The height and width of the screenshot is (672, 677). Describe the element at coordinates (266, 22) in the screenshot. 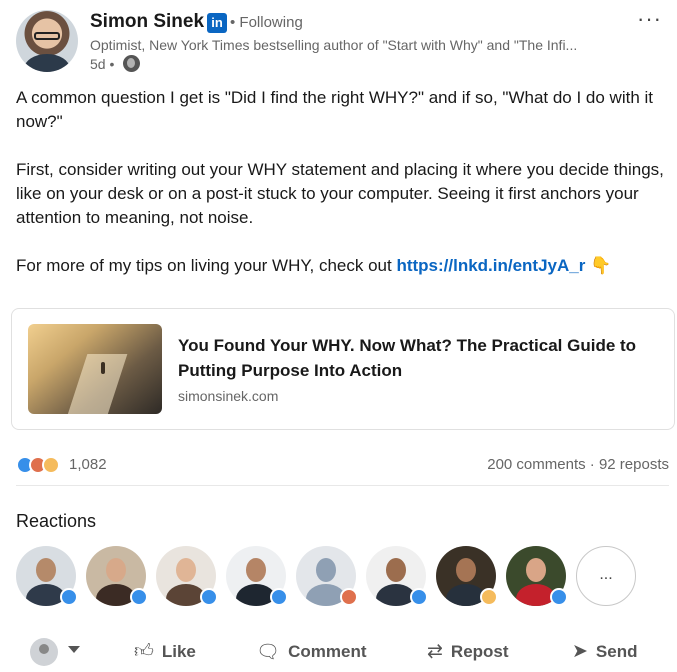

I see `following-status: • Following` at that location.